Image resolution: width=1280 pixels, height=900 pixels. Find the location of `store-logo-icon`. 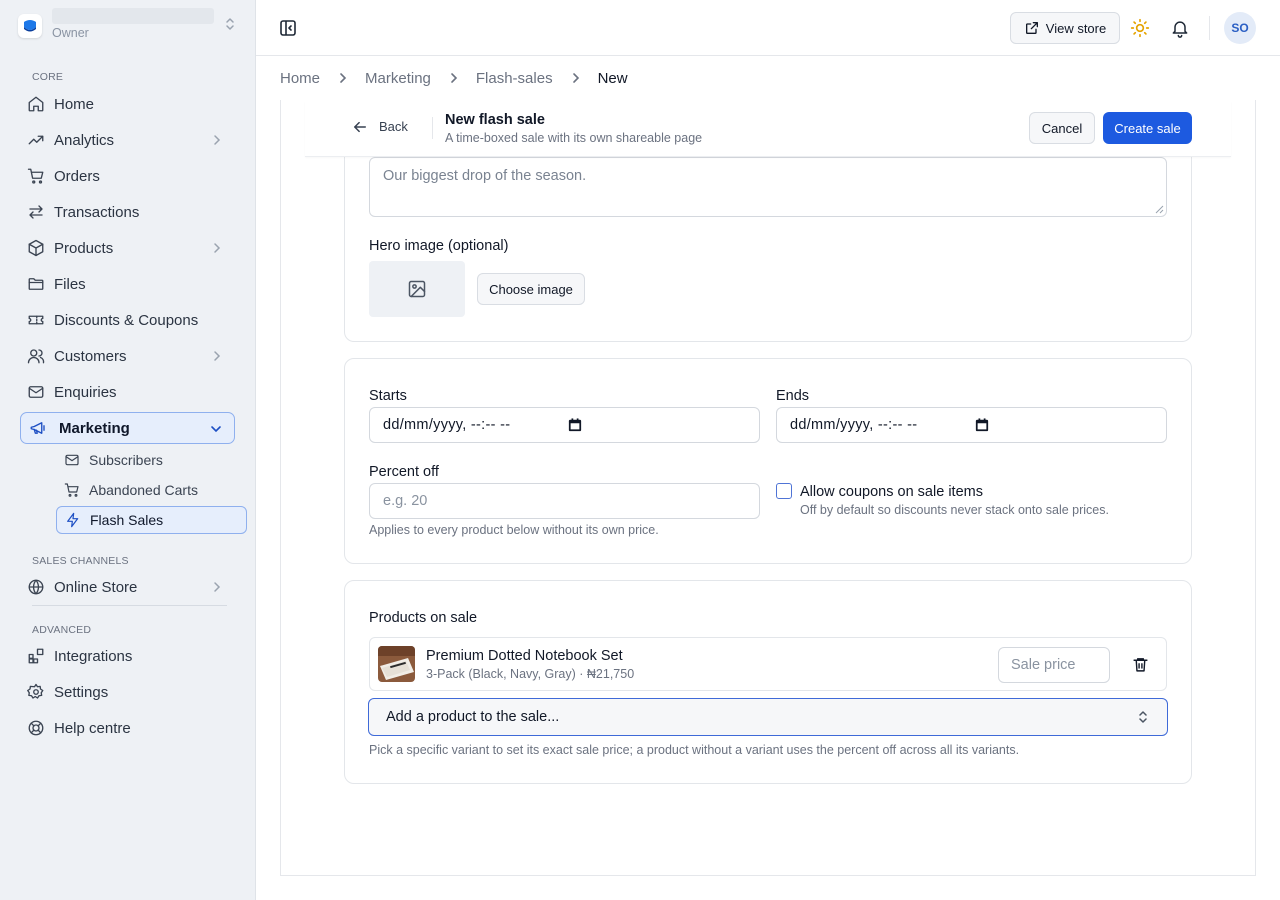

store-logo-icon is located at coordinates (30, 26).